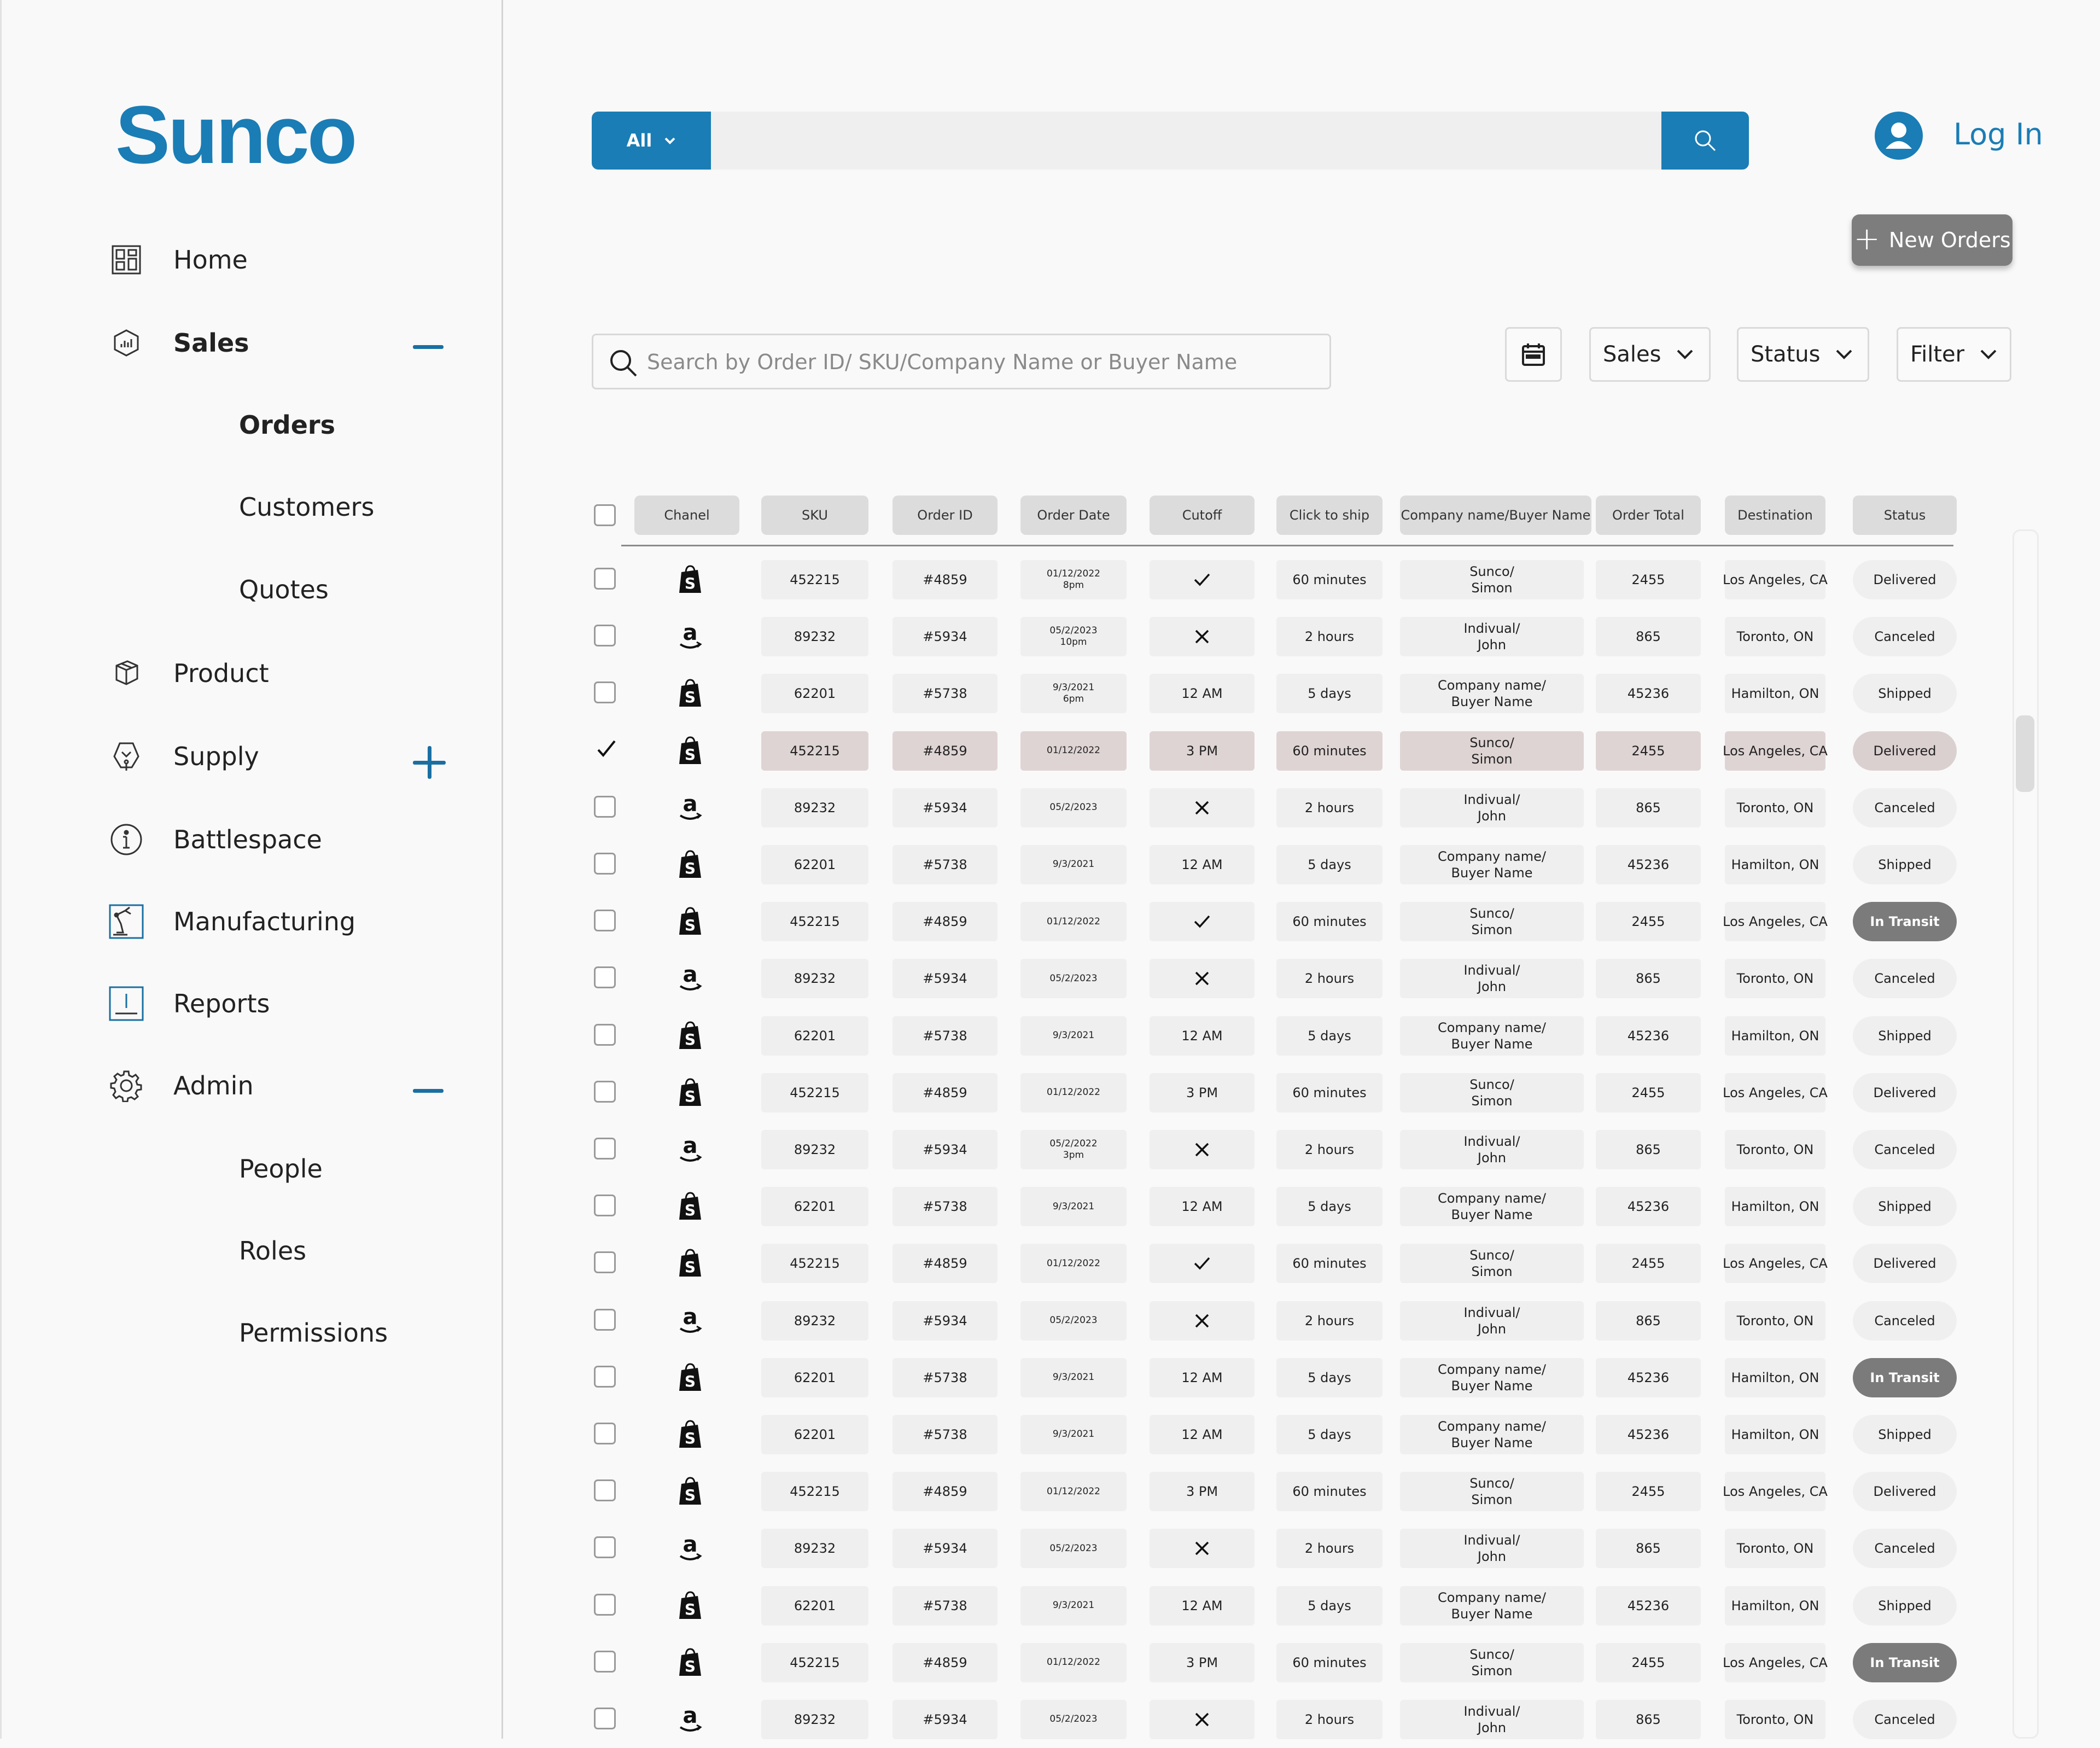  What do you see at coordinates (1073, 515) in the screenshot?
I see `column-header-order-date: Order Date` at bounding box center [1073, 515].